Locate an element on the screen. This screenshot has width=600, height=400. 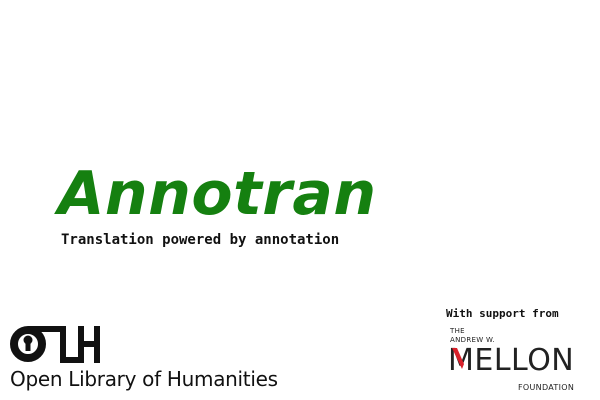
app-tagline: Translation powered by annotation is located at coordinates (200, 240).